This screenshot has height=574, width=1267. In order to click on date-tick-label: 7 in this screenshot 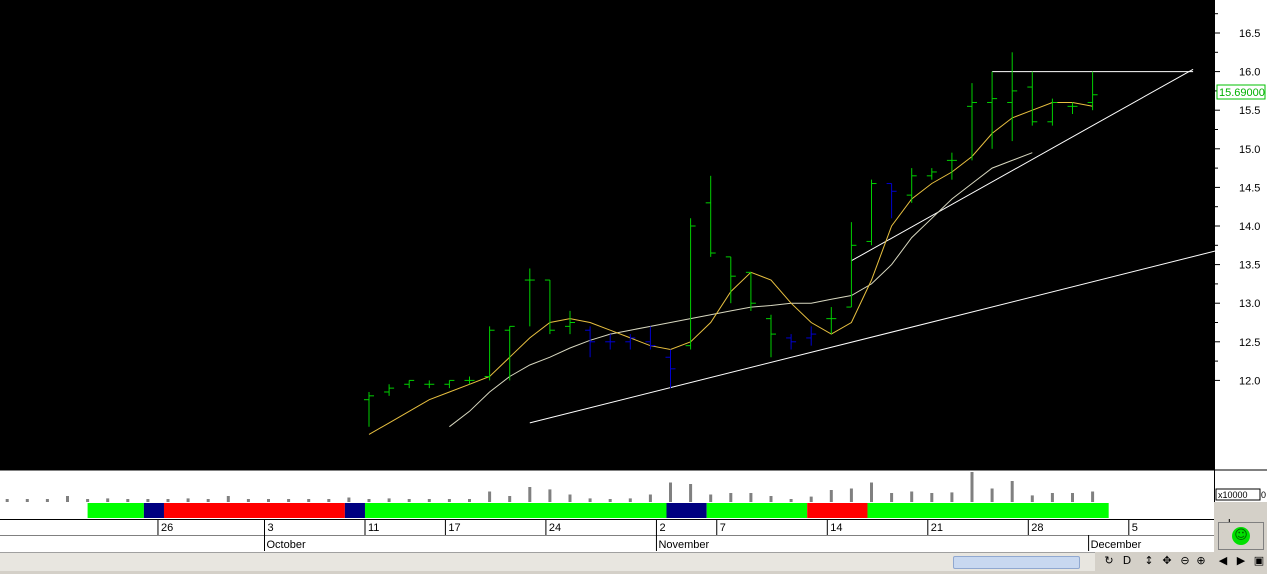, I will do `click(723, 528)`.